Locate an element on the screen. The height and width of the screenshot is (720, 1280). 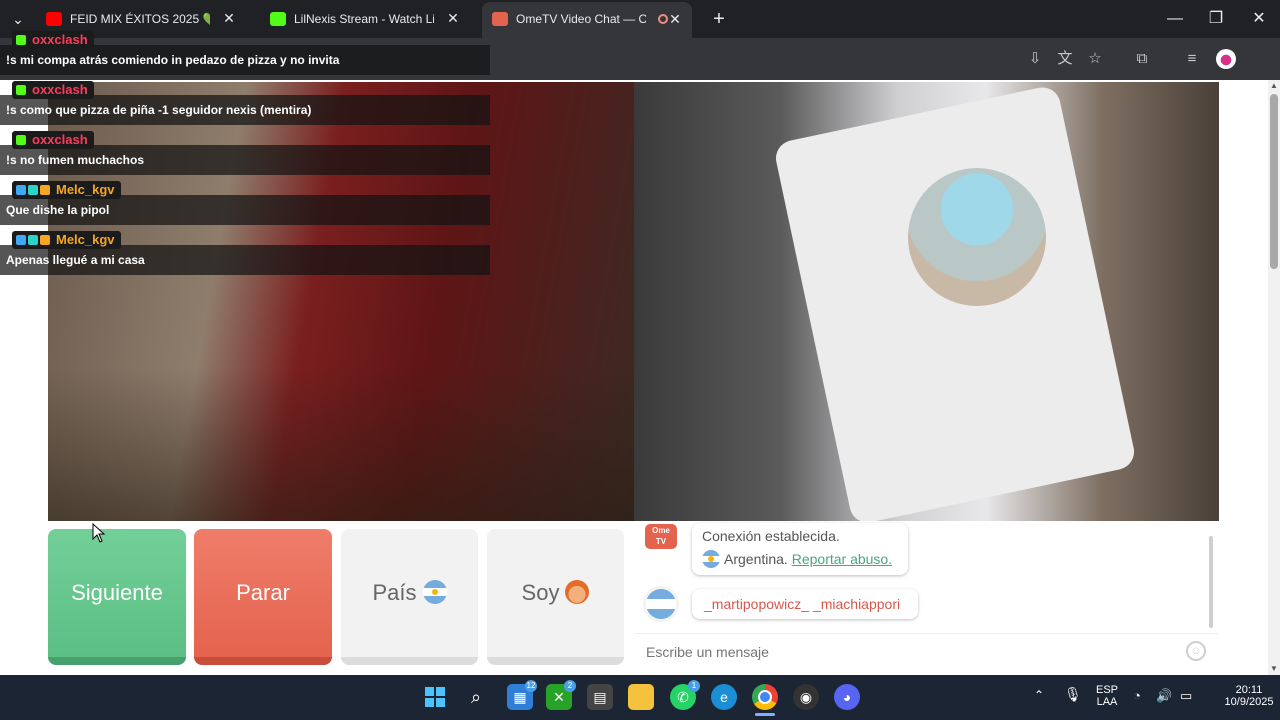
tab-search-chevron-icon: ⌄ is located at coordinates (18, 19).